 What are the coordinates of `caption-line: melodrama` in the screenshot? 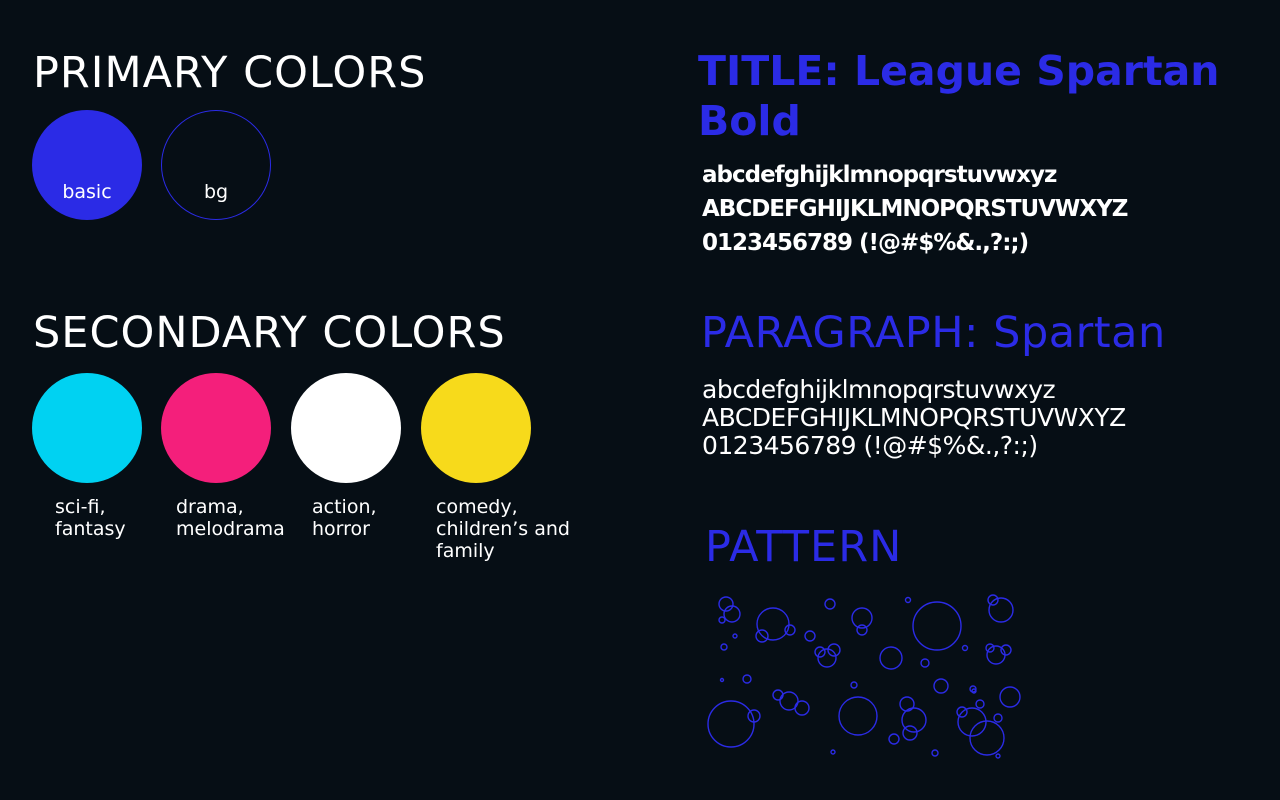 It's located at (230, 529).